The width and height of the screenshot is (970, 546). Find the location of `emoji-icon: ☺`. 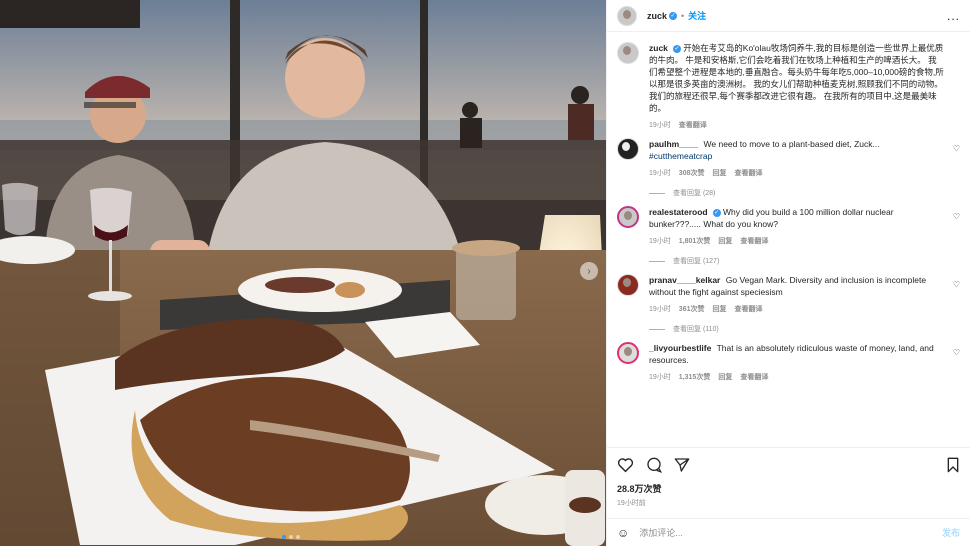

emoji-icon: ☺ is located at coordinates (623, 533).